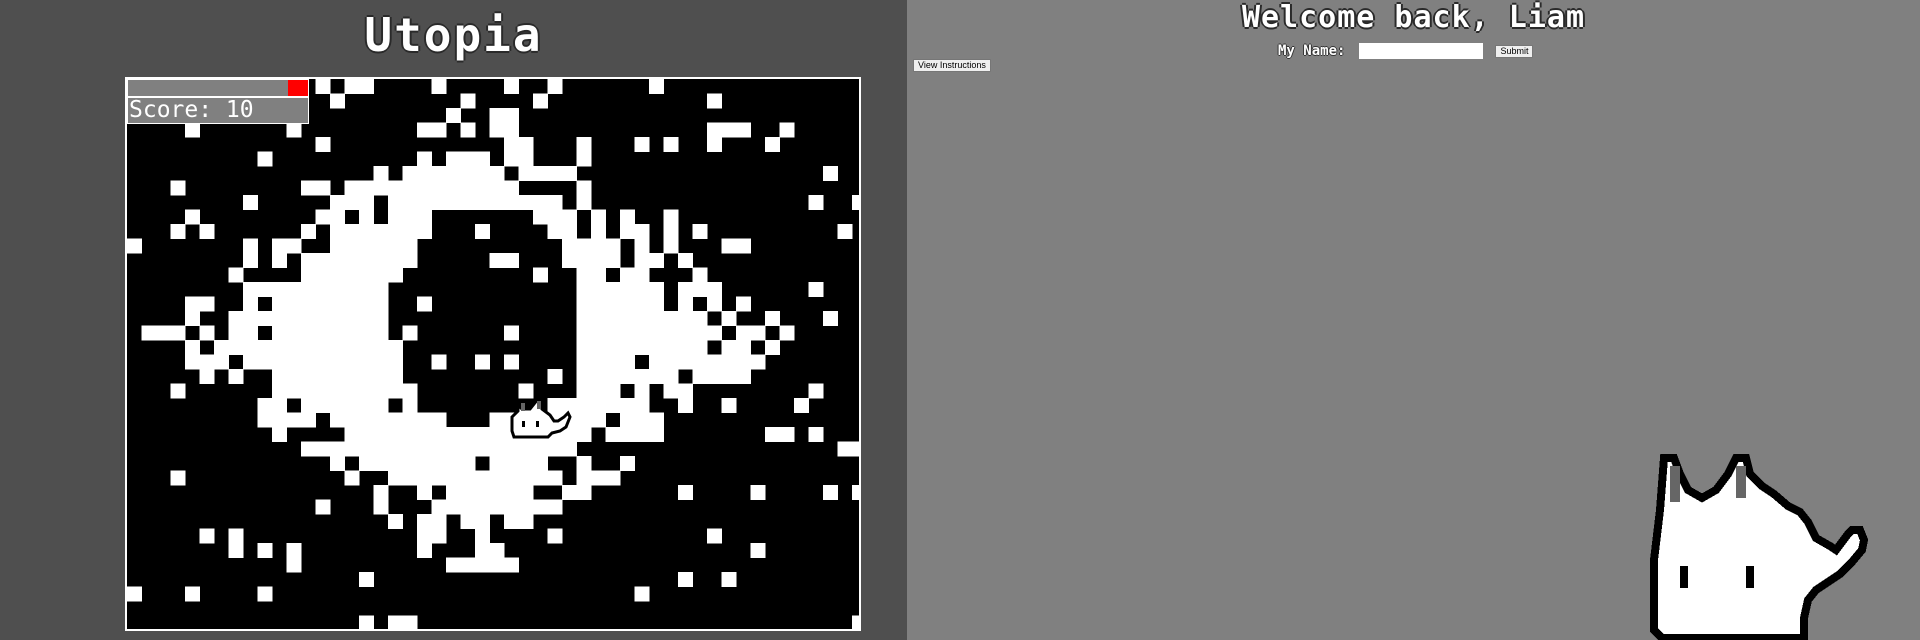 This screenshot has height=640, width=1920. Describe the element at coordinates (1413, 17) in the screenshot. I see `welcome-heading: Welcome back, Liam` at that location.